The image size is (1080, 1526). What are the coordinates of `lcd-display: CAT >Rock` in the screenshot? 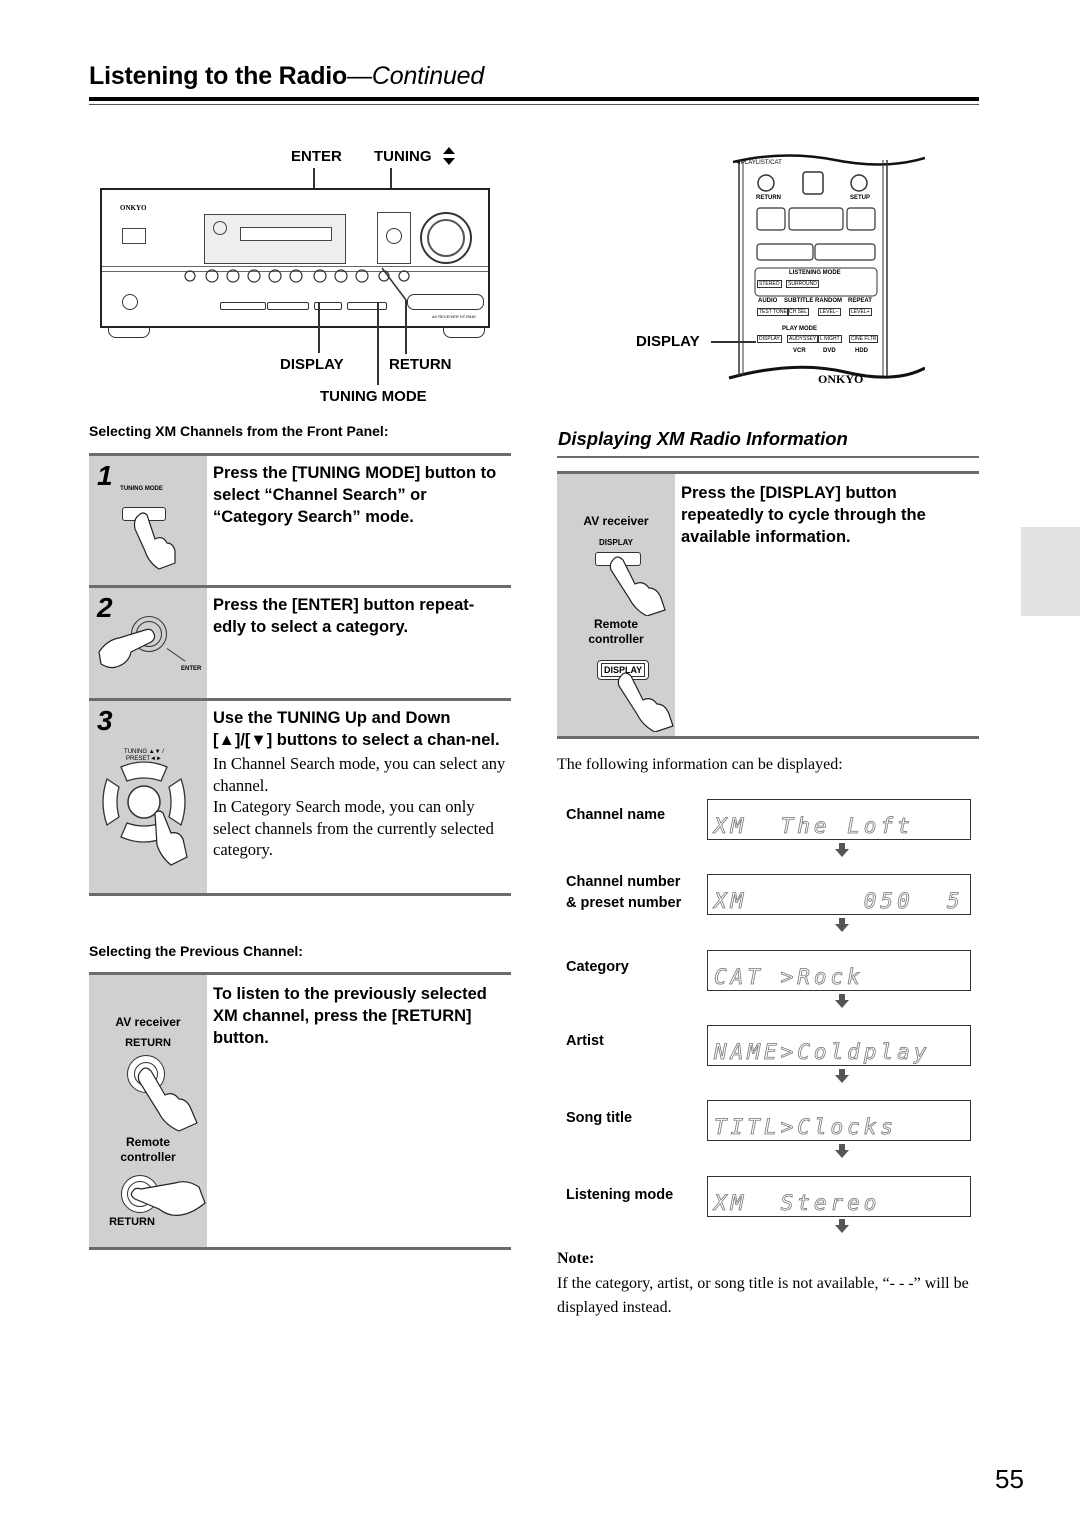 It's located at (839, 970).